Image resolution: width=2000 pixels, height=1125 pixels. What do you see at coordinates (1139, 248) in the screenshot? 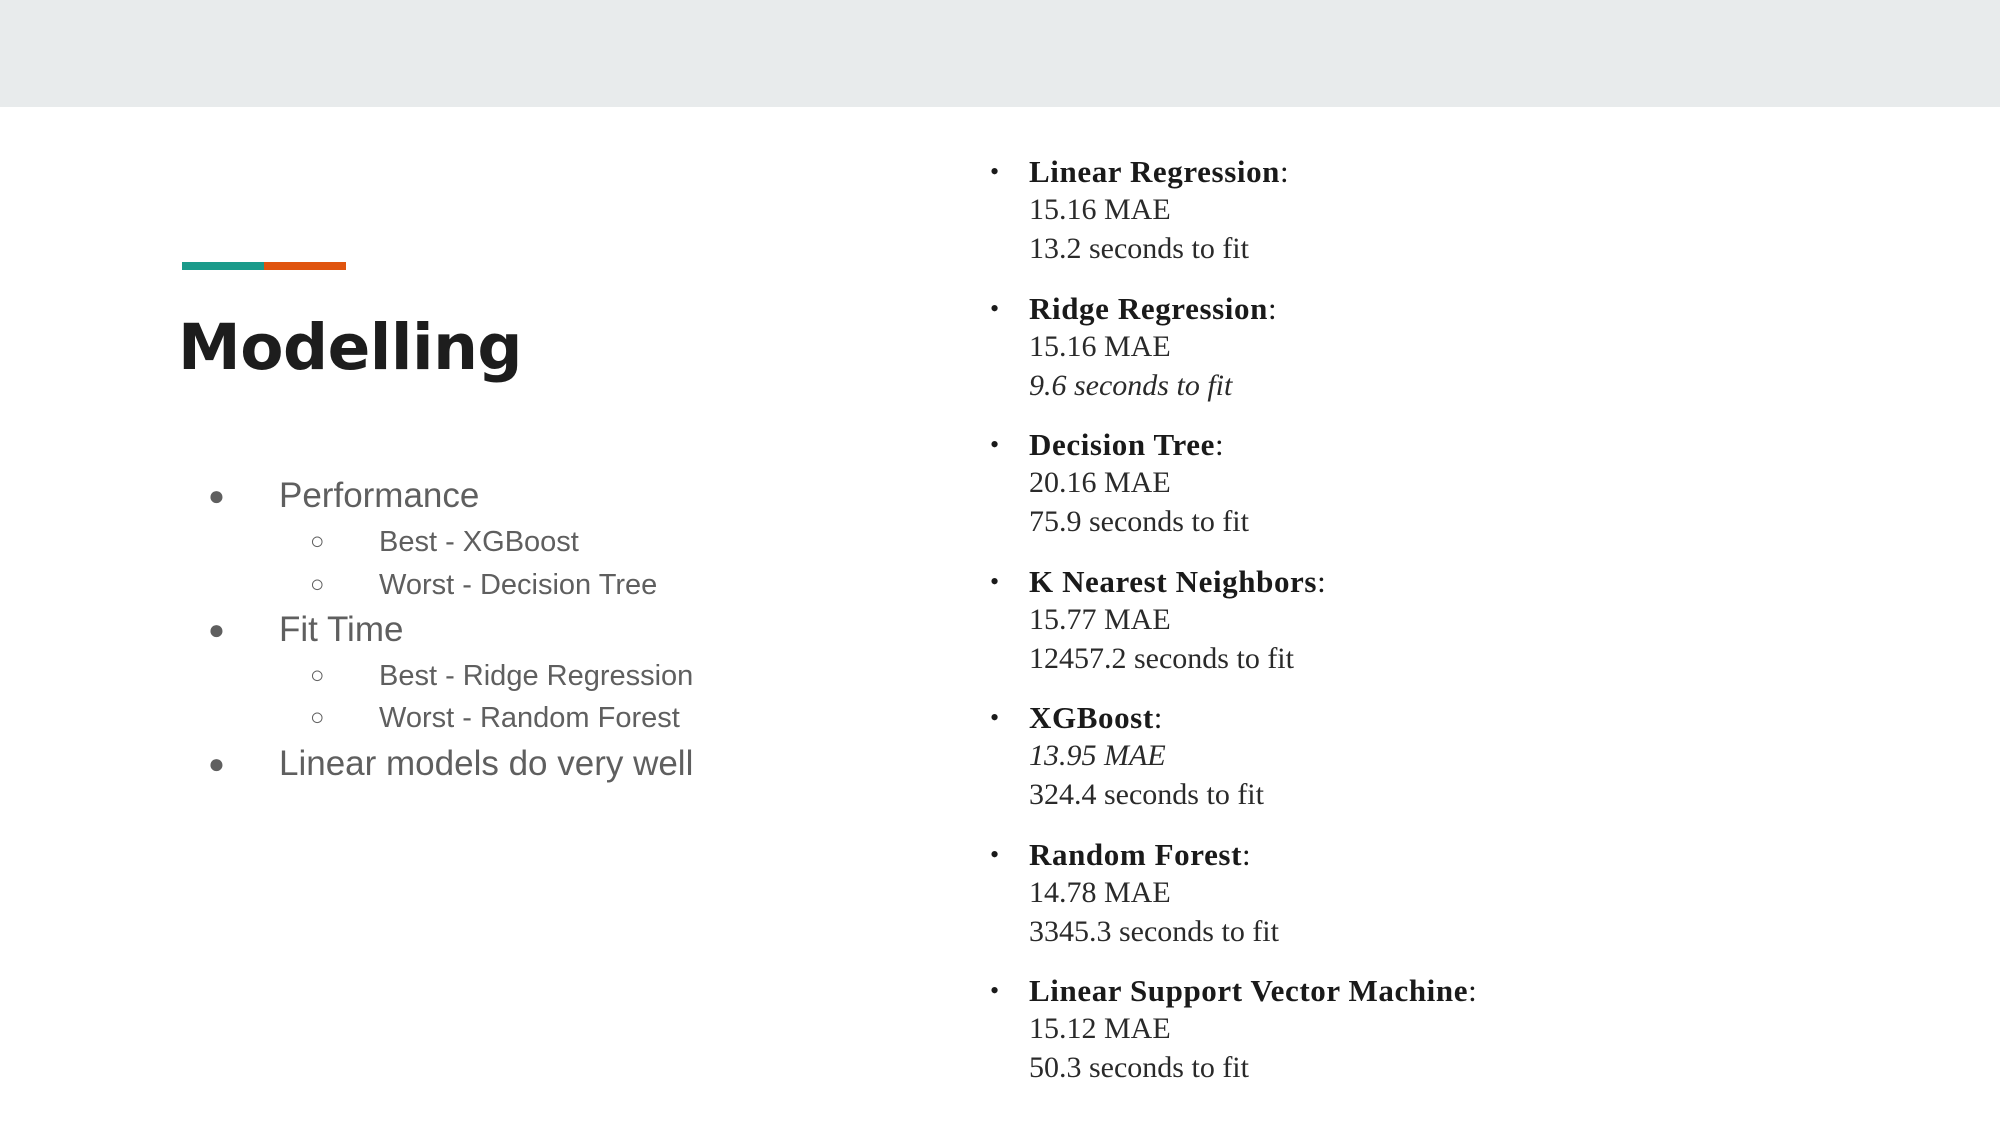
I see `model-fit-time: 13.2 seconds to fit` at bounding box center [1139, 248].